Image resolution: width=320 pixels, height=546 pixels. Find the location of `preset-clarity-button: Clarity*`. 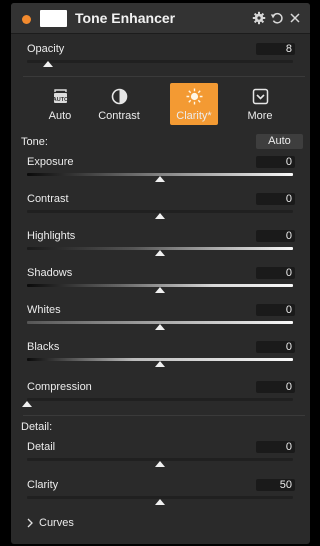

preset-clarity-button: Clarity* is located at coordinates (194, 104).